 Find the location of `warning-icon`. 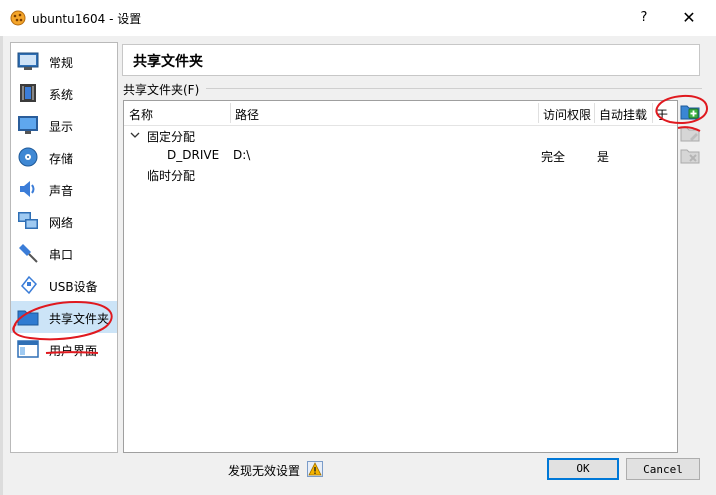

warning-icon is located at coordinates (315, 469).